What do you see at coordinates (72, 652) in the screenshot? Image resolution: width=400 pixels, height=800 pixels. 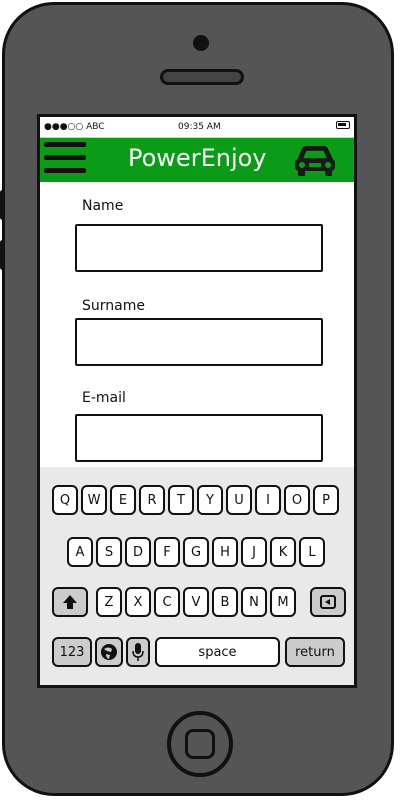 I see `numbers-key: 123` at bounding box center [72, 652].